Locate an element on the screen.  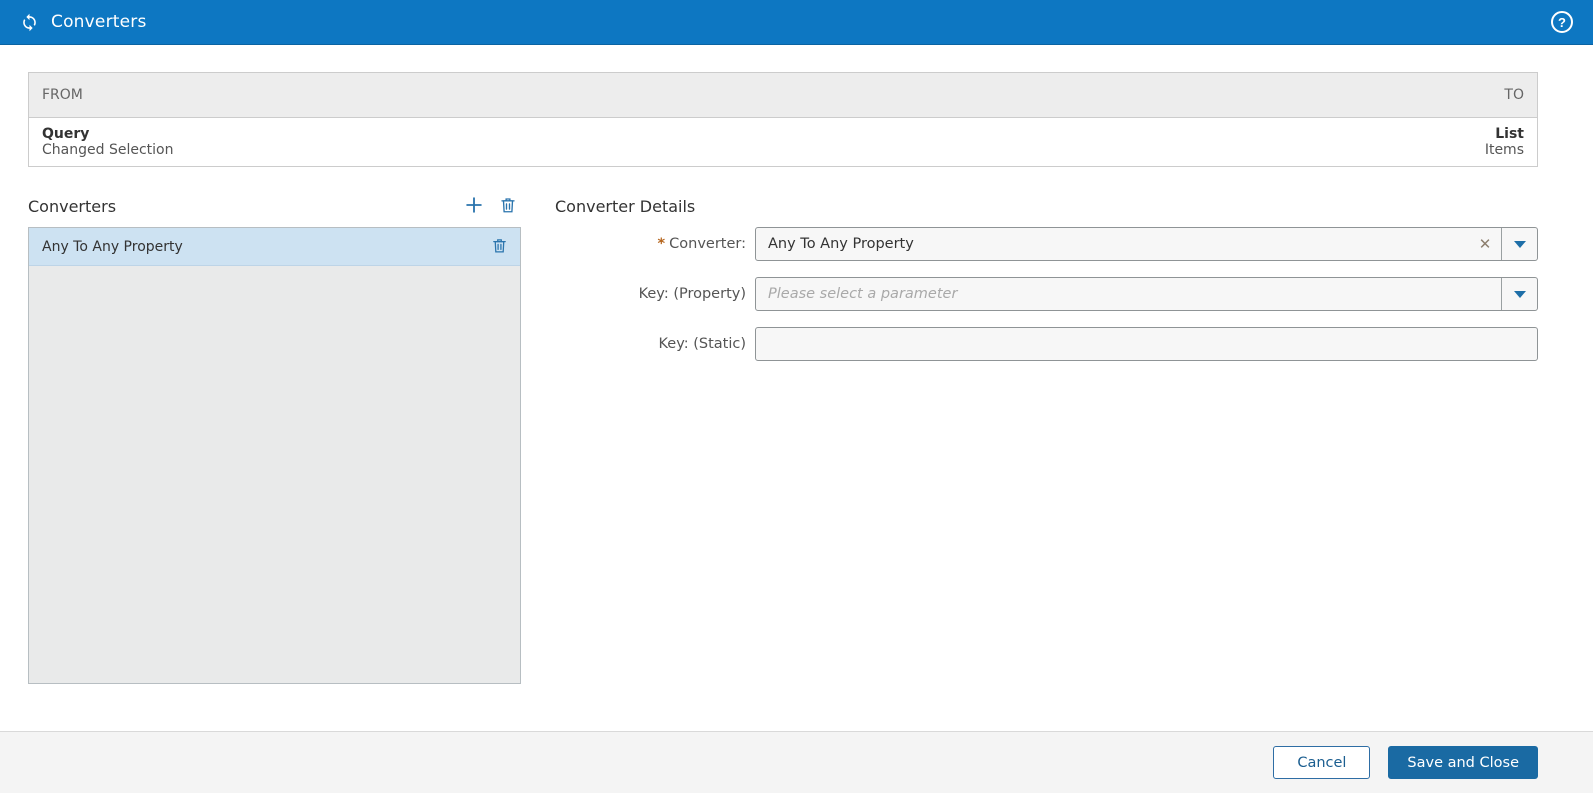
to-secondary-text: Items is located at coordinates (1504, 150).